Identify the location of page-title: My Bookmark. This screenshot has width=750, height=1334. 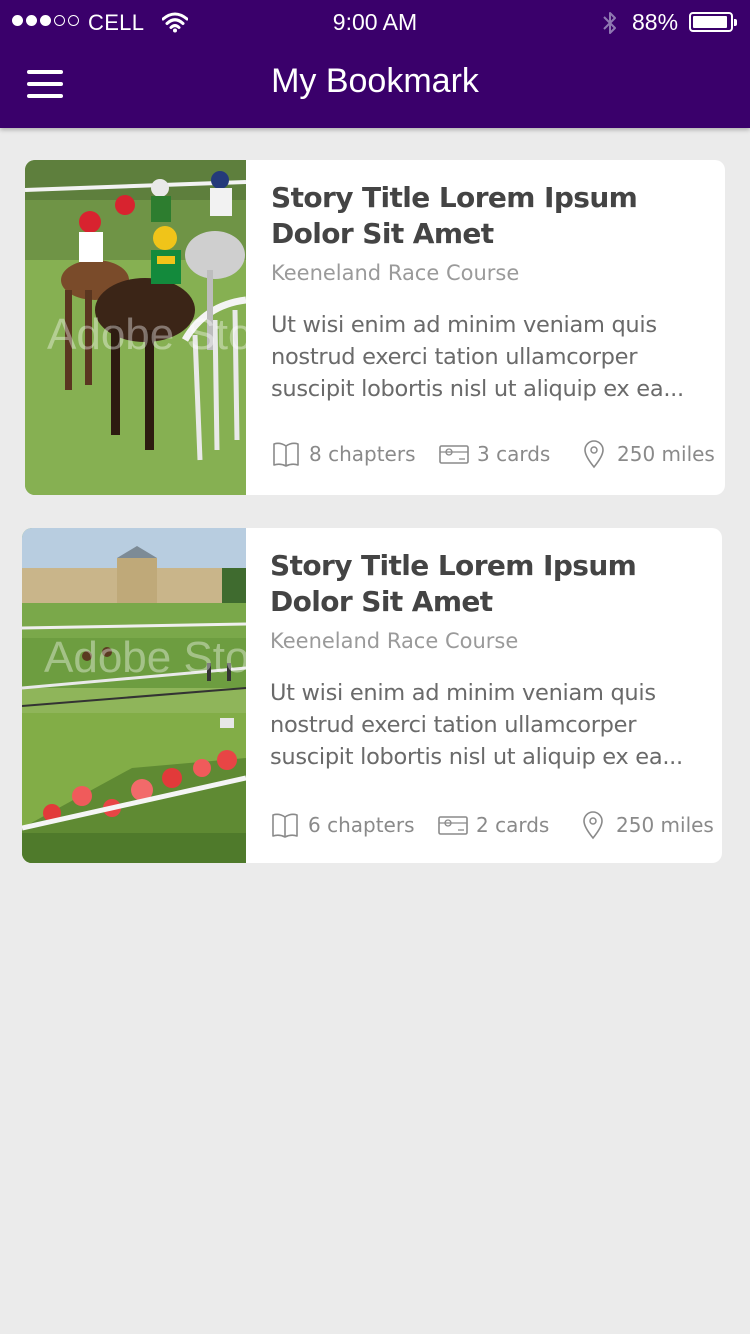
(375, 81).